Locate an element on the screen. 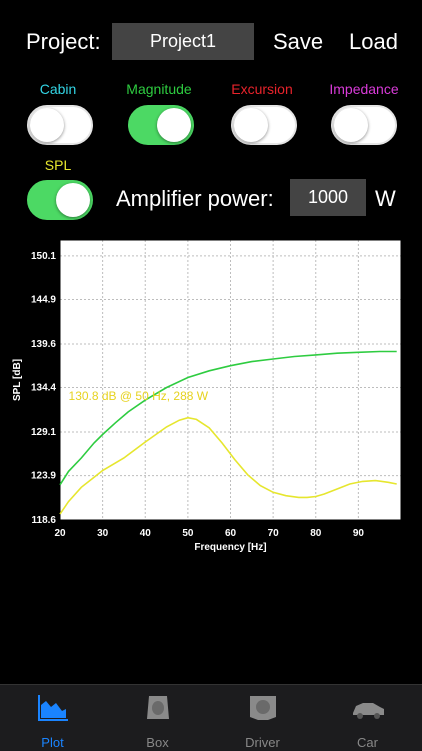 The image size is (422, 751). y-tick-label: 123.9 is located at coordinates (43, 476).